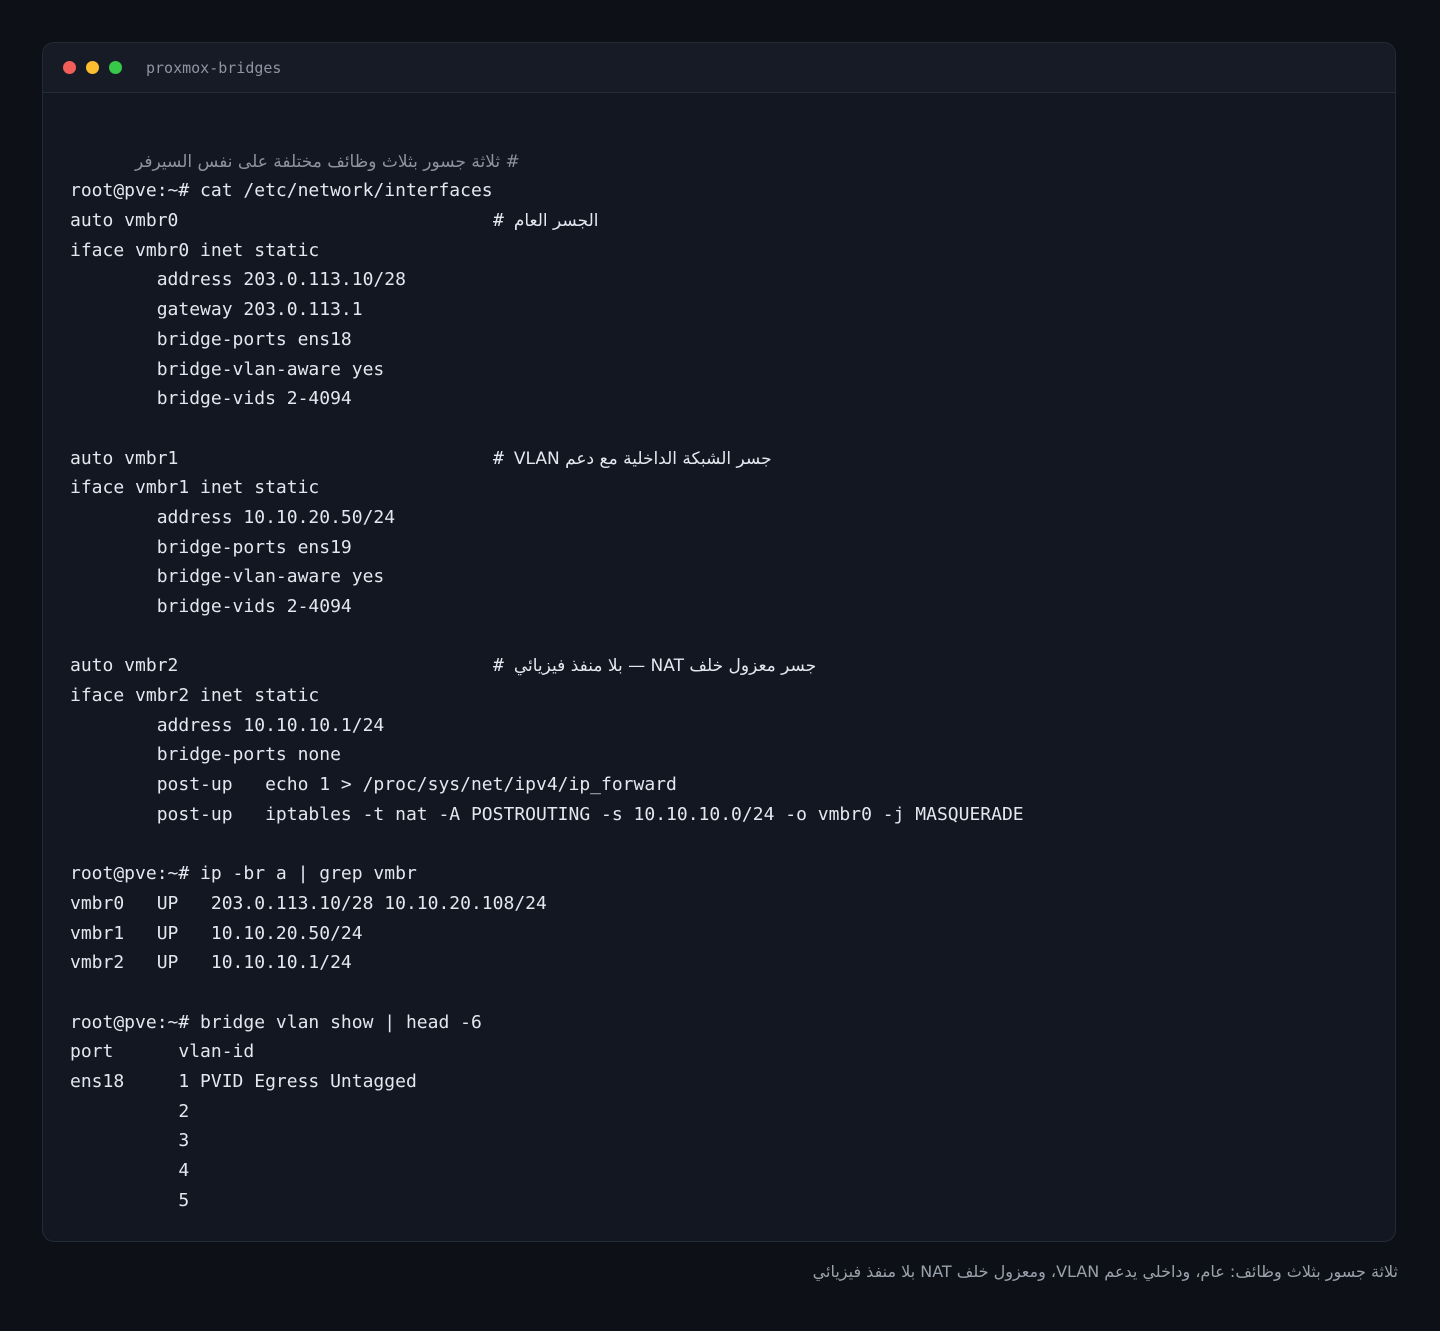 Image resolution: width=1440 pixels, height=1331 pixels. What do you see at coordinates (732, 1141) in the screenshot?
I see `terminal-line: 3` at bounding box center [732, 1141].